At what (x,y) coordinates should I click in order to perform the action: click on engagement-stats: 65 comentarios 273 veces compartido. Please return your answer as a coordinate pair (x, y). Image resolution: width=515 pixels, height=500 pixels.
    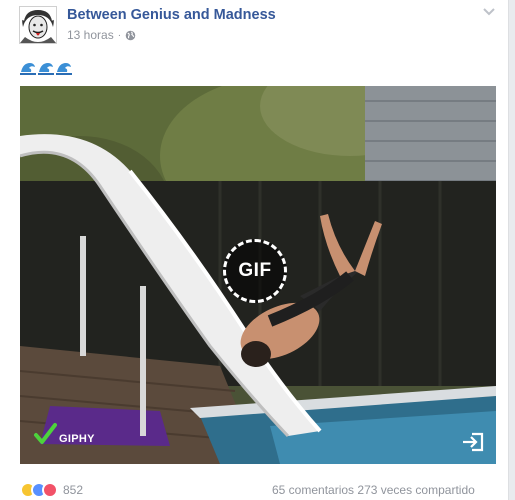
    Looking at the image, I should click on (373, 490).